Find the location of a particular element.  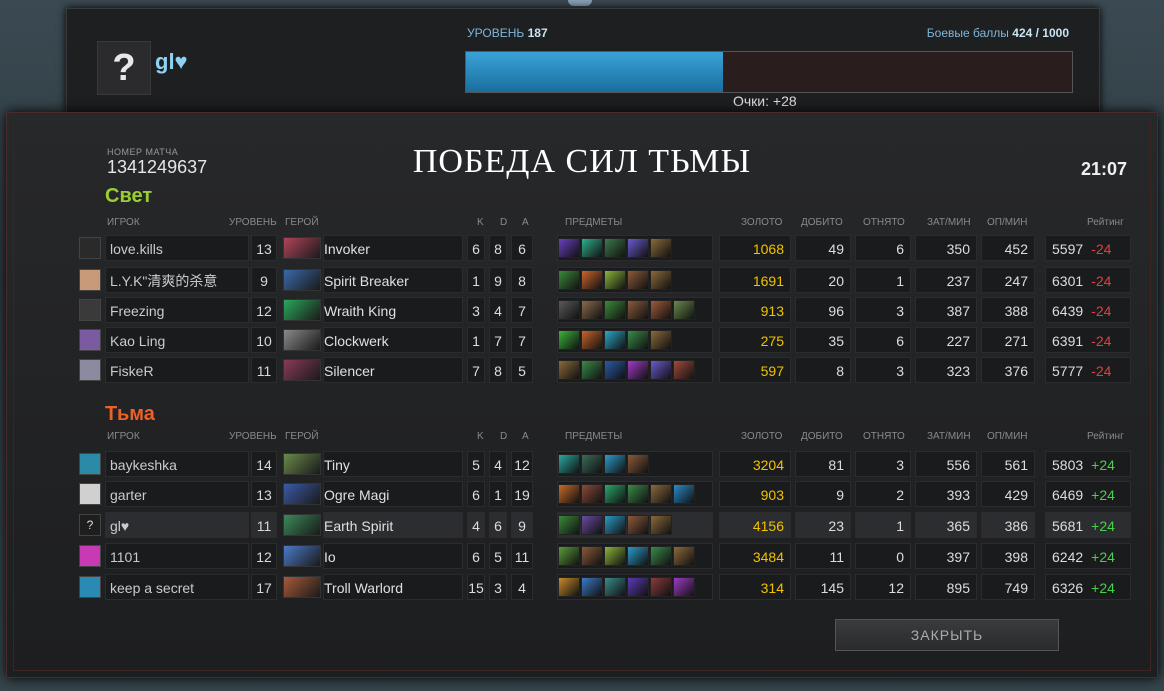

player-row: FiskeR 11 Silencer 7 8 5 597 8 3 323 376 5777 -24 is located at coordinates (605, 370).